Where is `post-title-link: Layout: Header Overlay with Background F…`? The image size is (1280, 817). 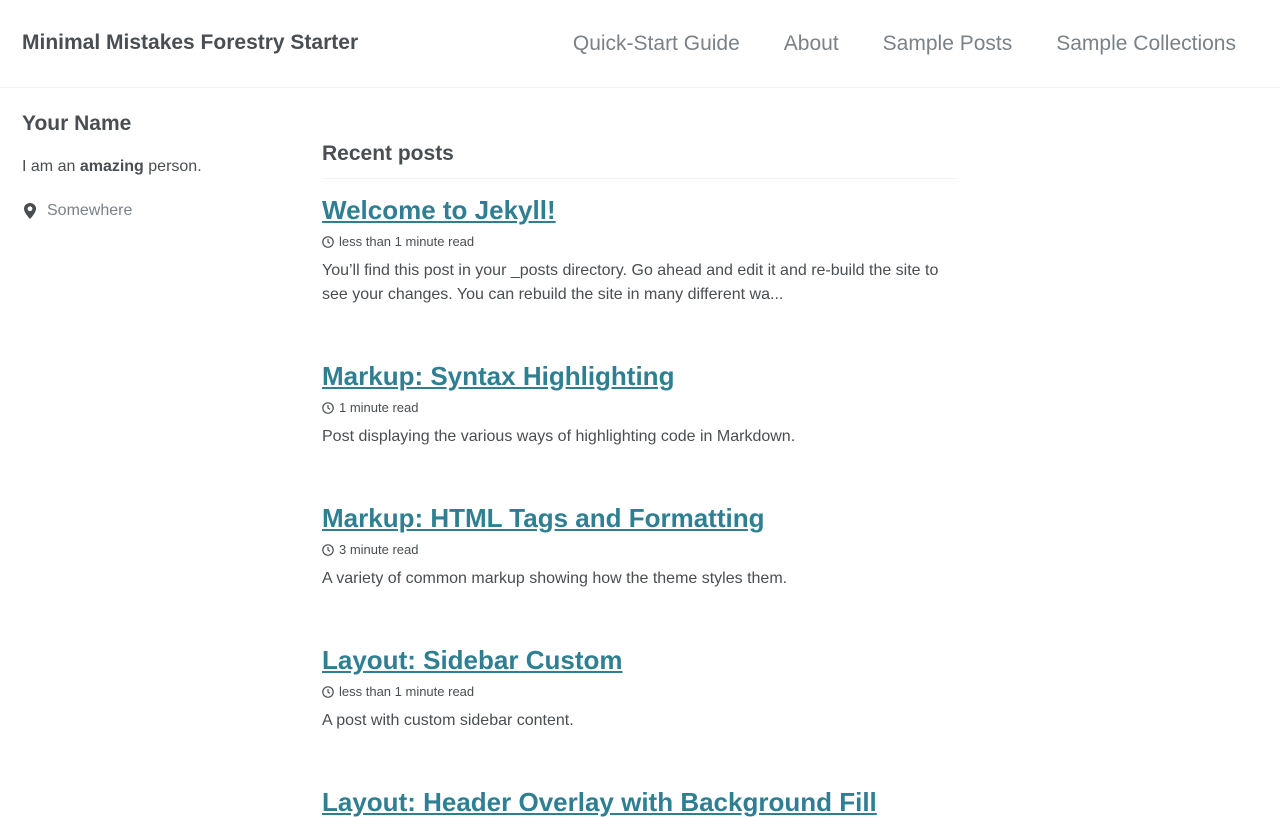
post-title-link: Layout: Header Overlay with Background F… is located at coordinates (599, 802).